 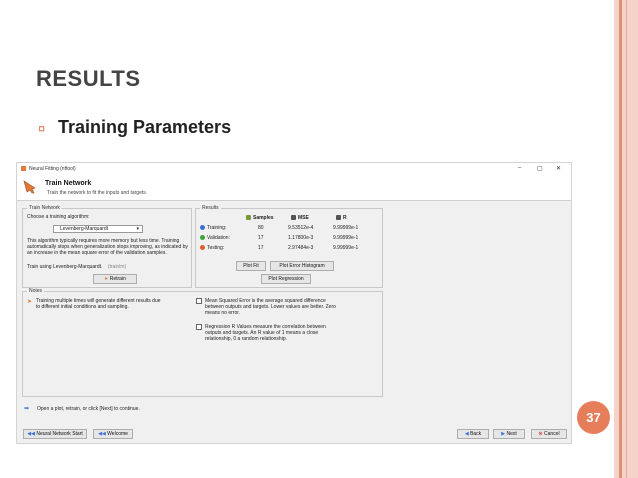 I want to click on next-button: ▶ Next, so click(x=509, y=434).